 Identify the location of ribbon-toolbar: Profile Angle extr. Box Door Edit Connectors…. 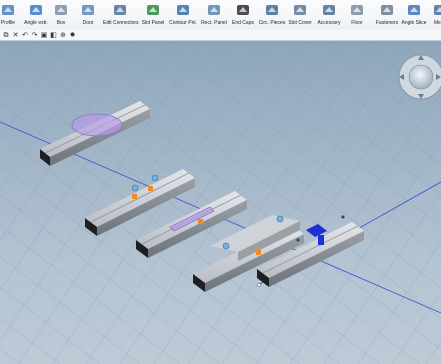
(220, 15).